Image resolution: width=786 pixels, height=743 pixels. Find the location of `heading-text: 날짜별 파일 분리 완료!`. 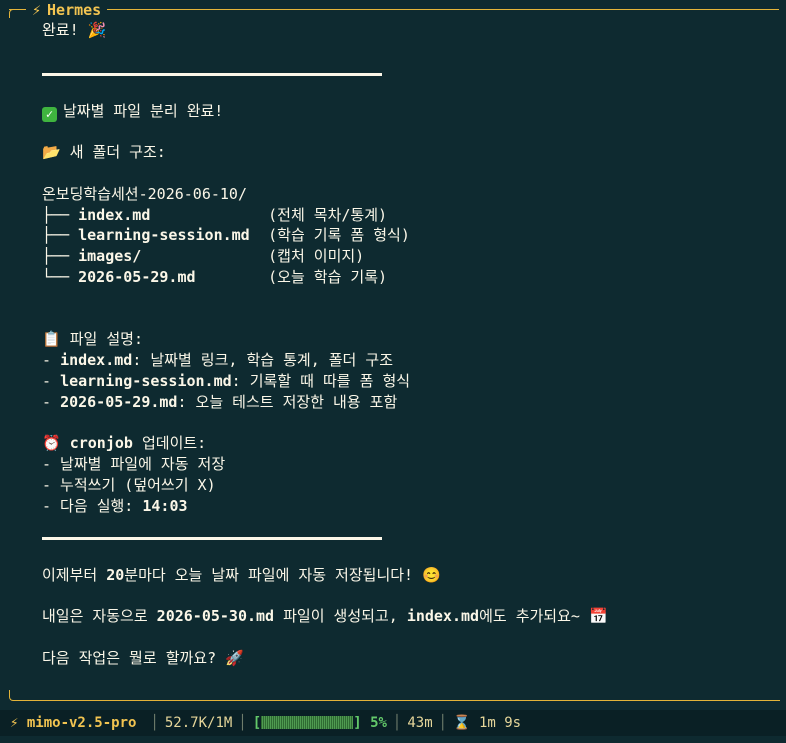

heading-text: 날짜별 파일 분리 완료! is located at coordinates (143, 110).